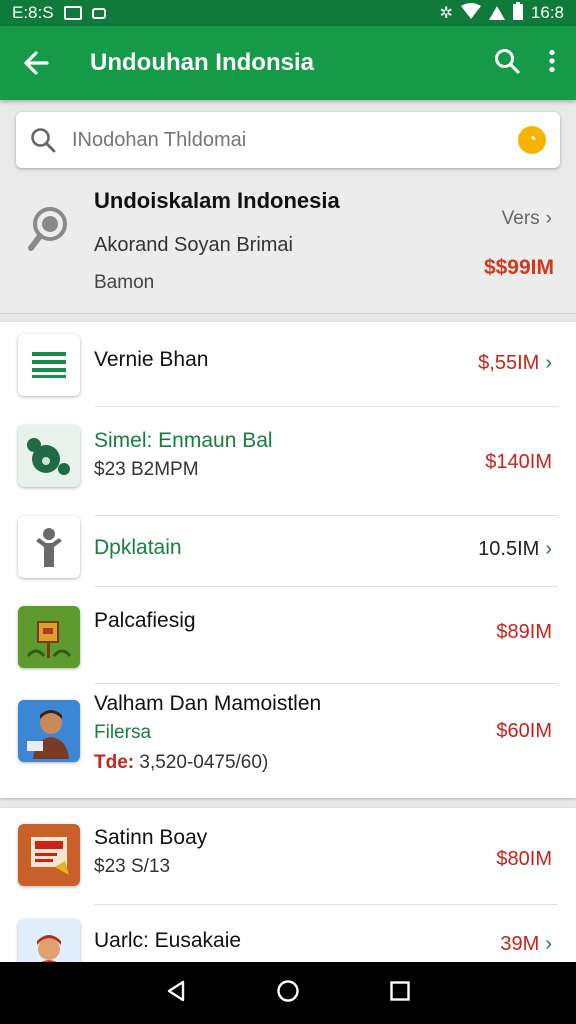  Describe the element at coordinates (33, 12) in the screenshot. I see `status-text-left: E:8:S` at that location.